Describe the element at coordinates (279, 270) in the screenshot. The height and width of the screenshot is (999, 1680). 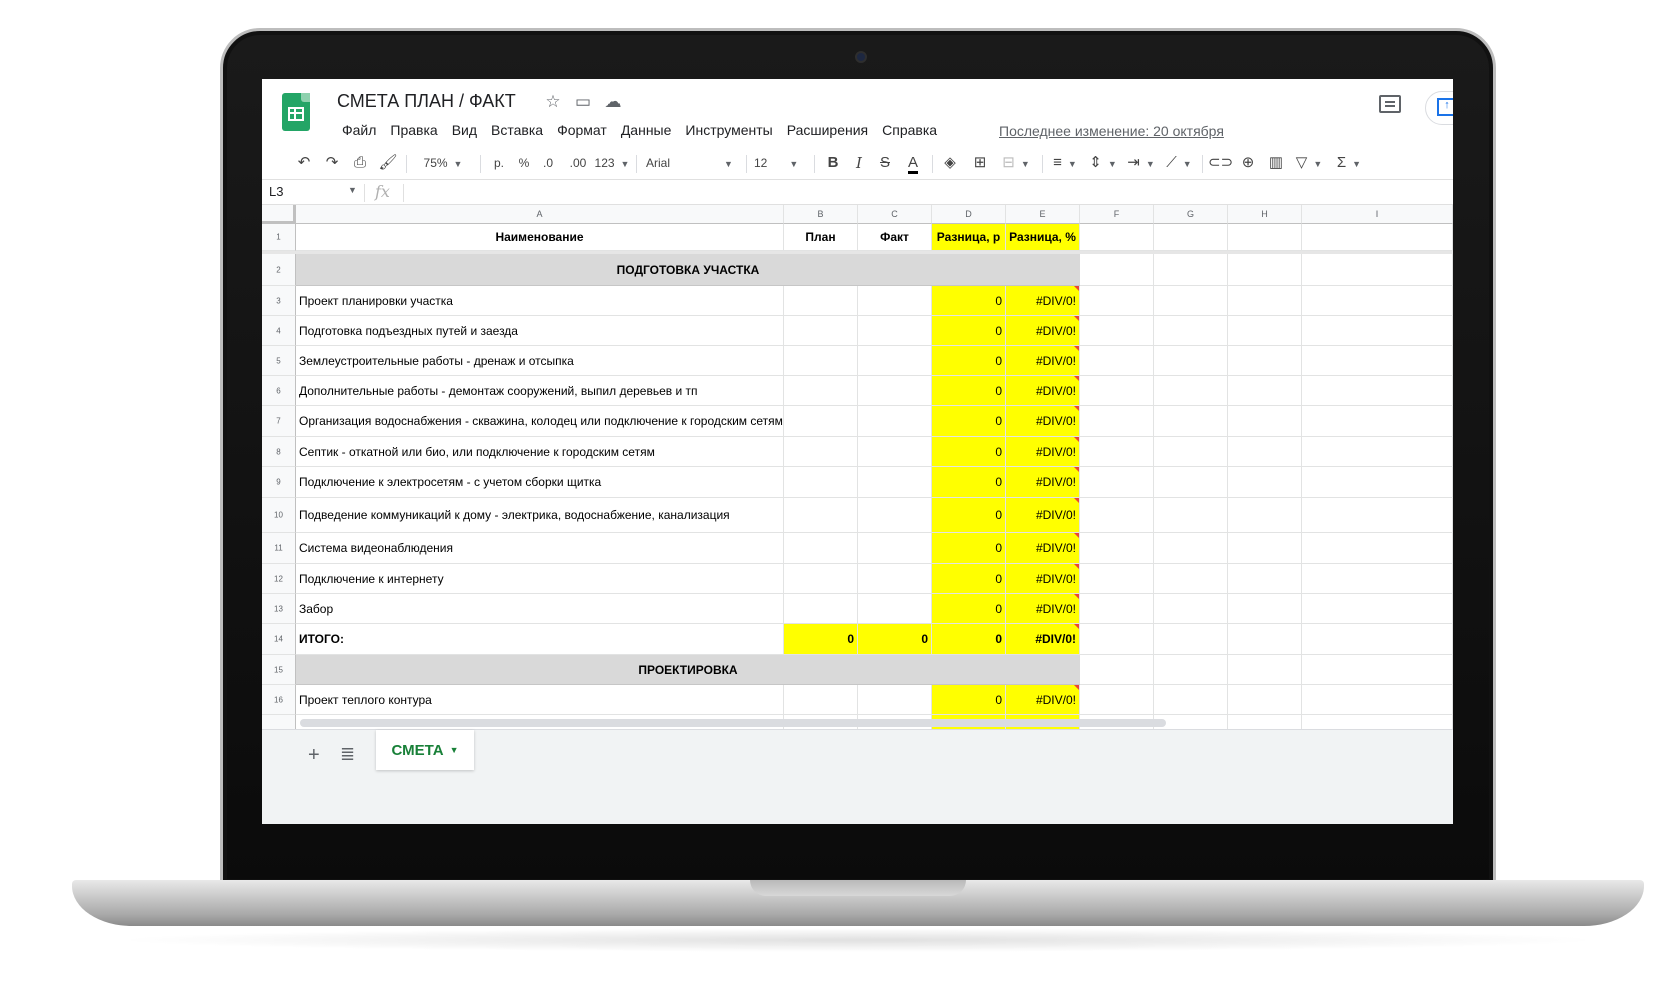
I see `row-header: 2` at that location.